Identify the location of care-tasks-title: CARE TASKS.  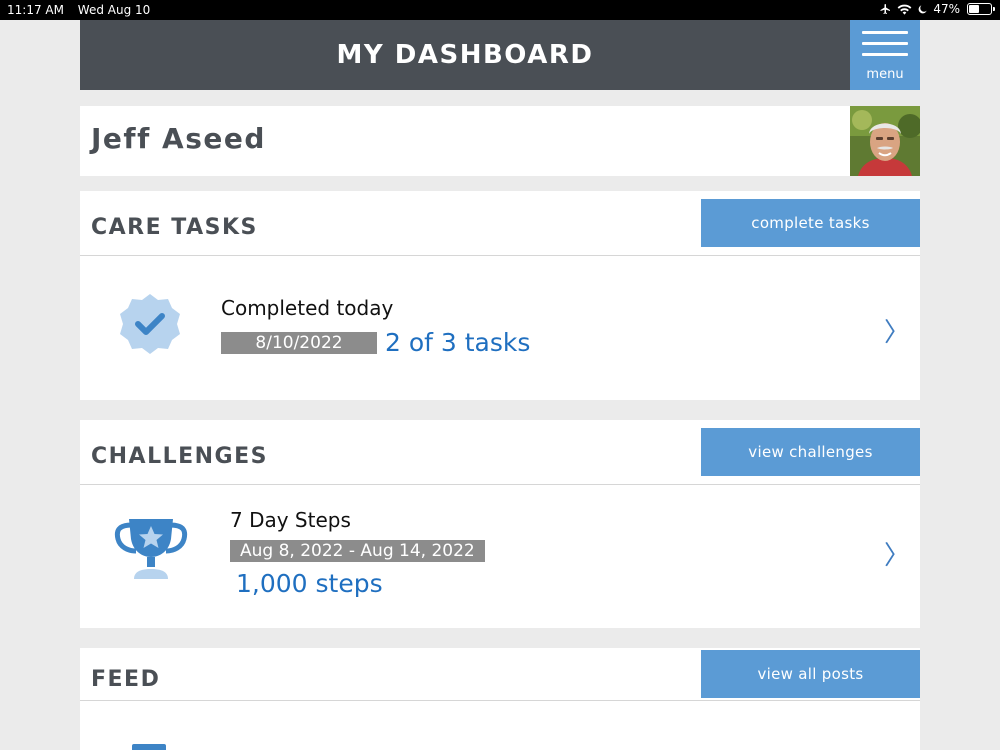
(174, 227).